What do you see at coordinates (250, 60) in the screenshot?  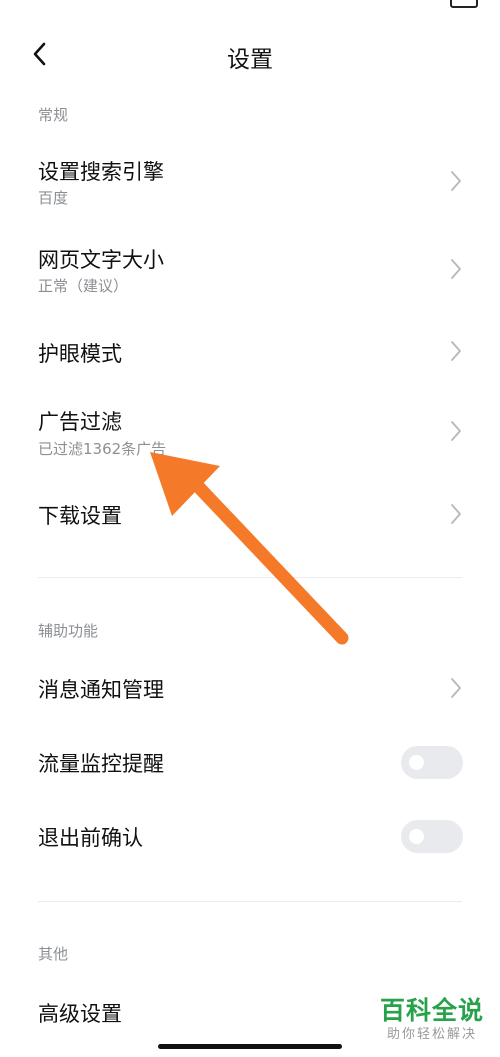 I see `page-title: 设置` at bounding box center [250, 60].